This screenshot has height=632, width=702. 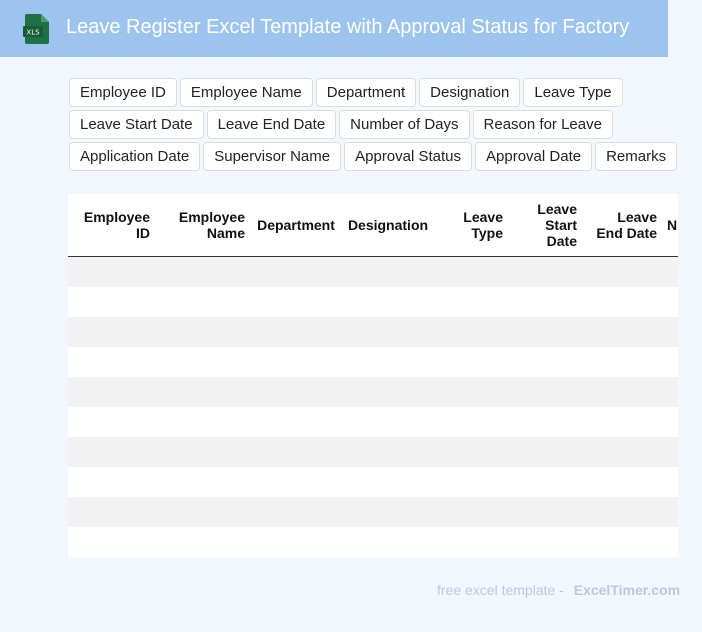 What do you see at coordinates (272, 156) in the screenshot?
I see `field-chip-supervisor-name: Supervisor Name` at bounding box center [272, 156].